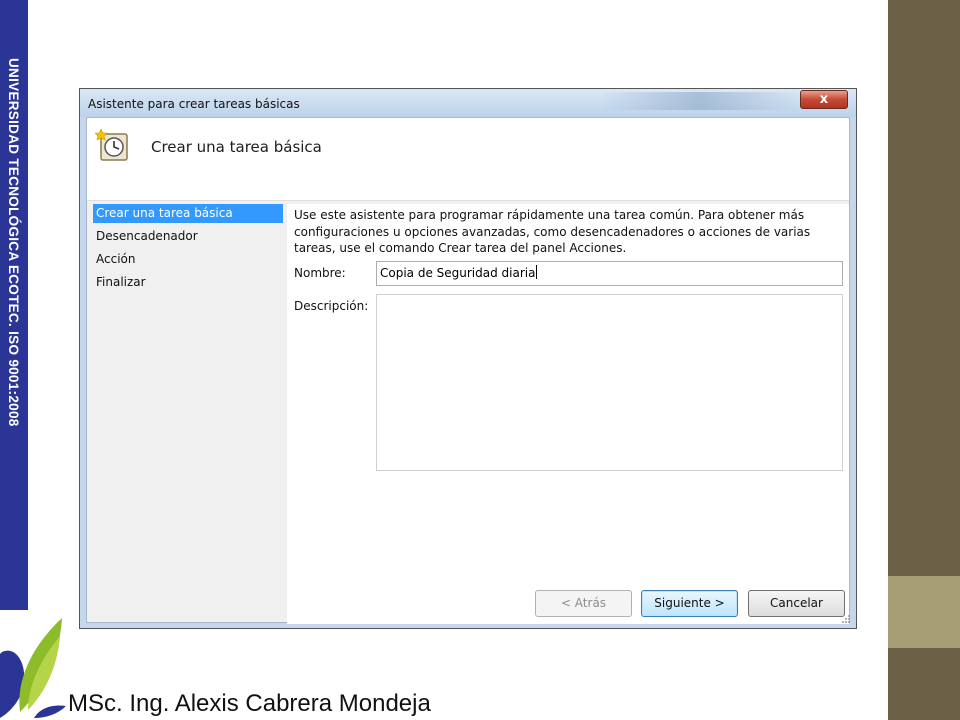  I want to click on name-field: Copia de Seguridad diaria, so click(609, 273).